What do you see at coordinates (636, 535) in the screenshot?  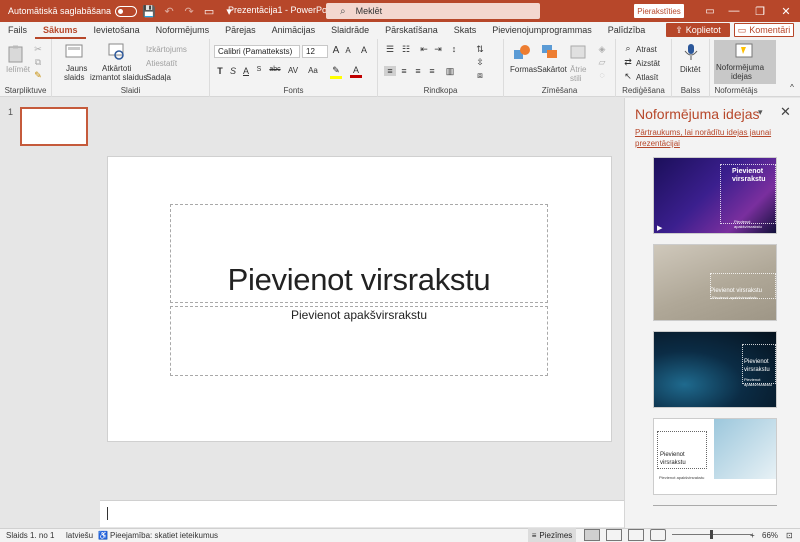 I see `reading-view-icon` at bounding box center [636, 535].